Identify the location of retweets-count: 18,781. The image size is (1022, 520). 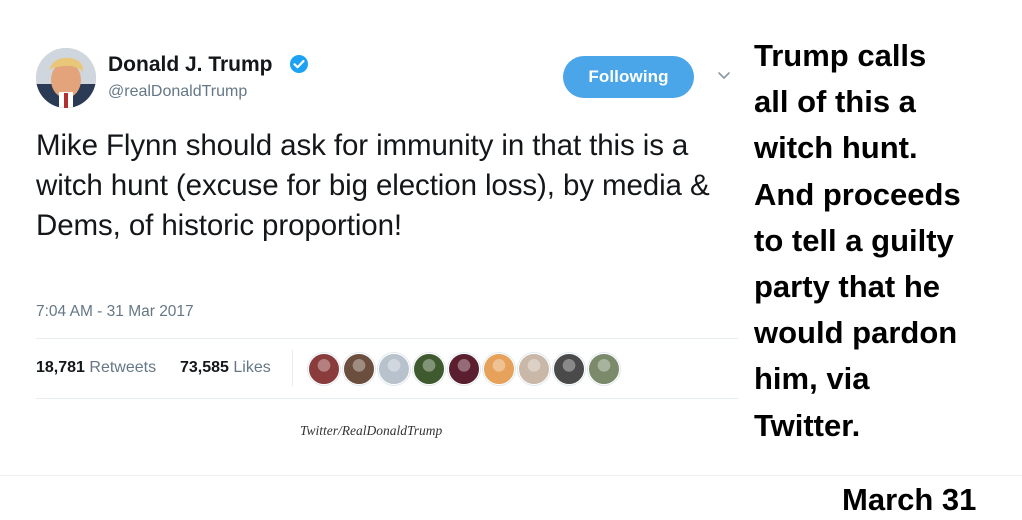
(60, 367).